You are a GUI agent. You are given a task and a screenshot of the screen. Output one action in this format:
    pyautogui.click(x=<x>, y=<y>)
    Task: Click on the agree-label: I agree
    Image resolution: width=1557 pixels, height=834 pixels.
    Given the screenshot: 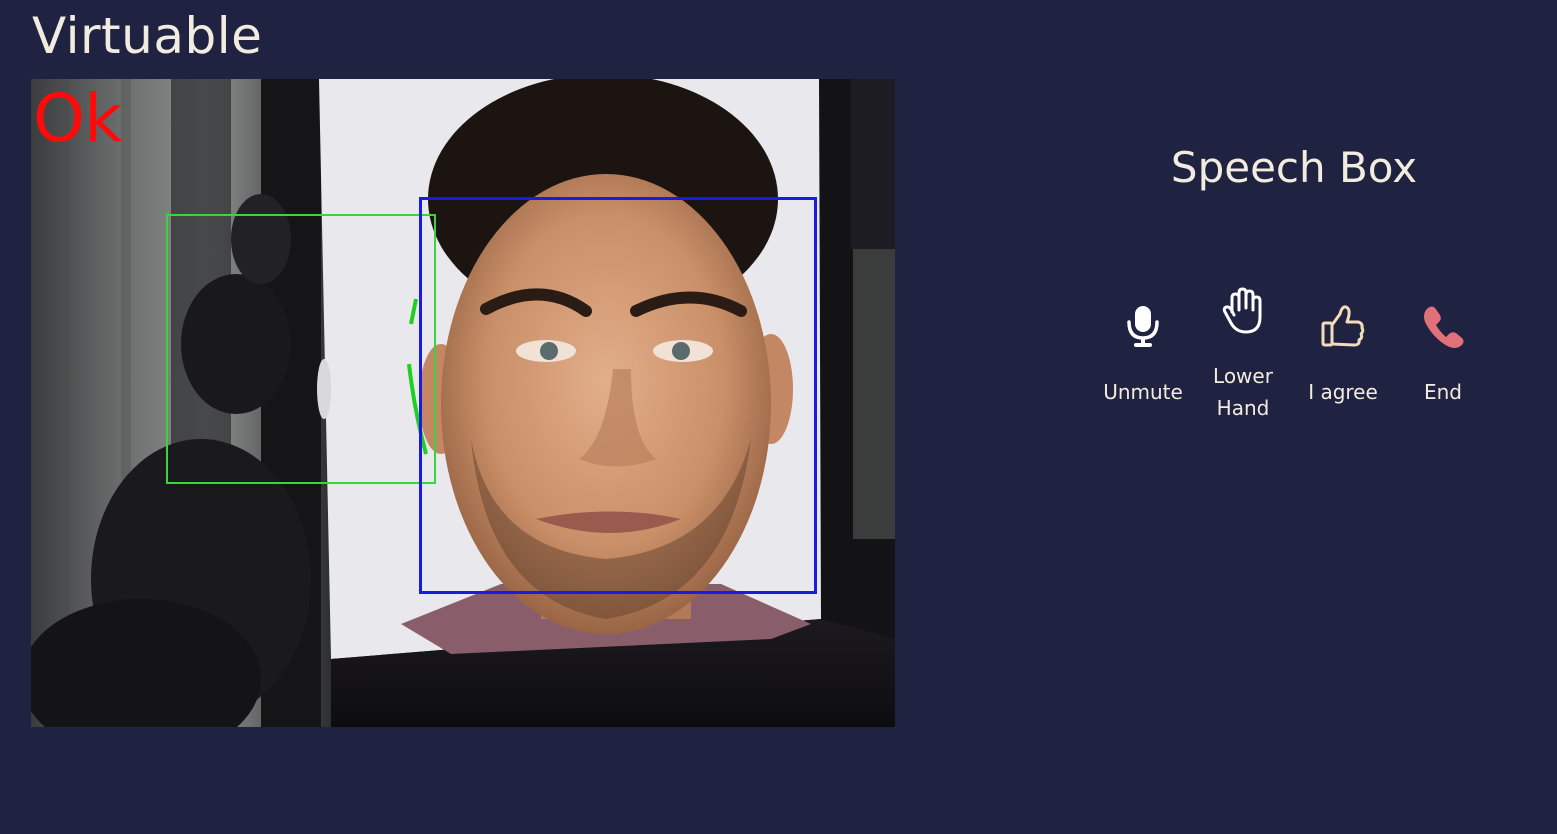 What is the action you would take?
    pyautogui.click(x=1343, y=392)
    